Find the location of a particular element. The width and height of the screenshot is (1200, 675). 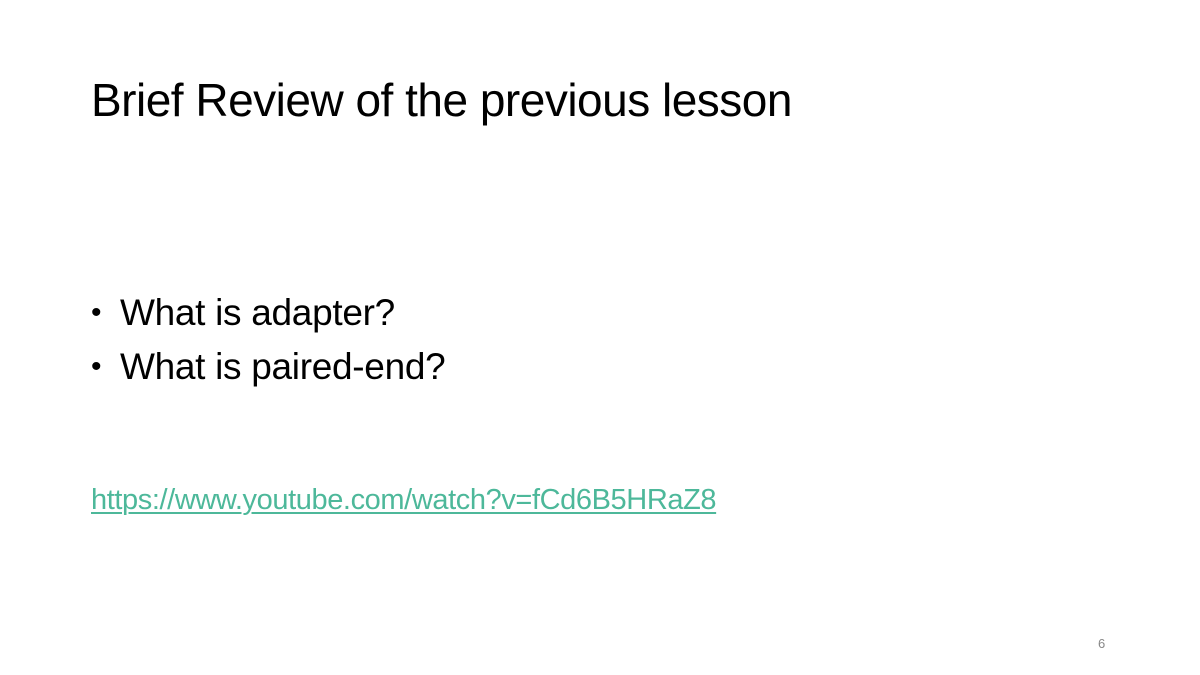

bullet-item: • What is paired-end? is located at coordinates (268, 367).